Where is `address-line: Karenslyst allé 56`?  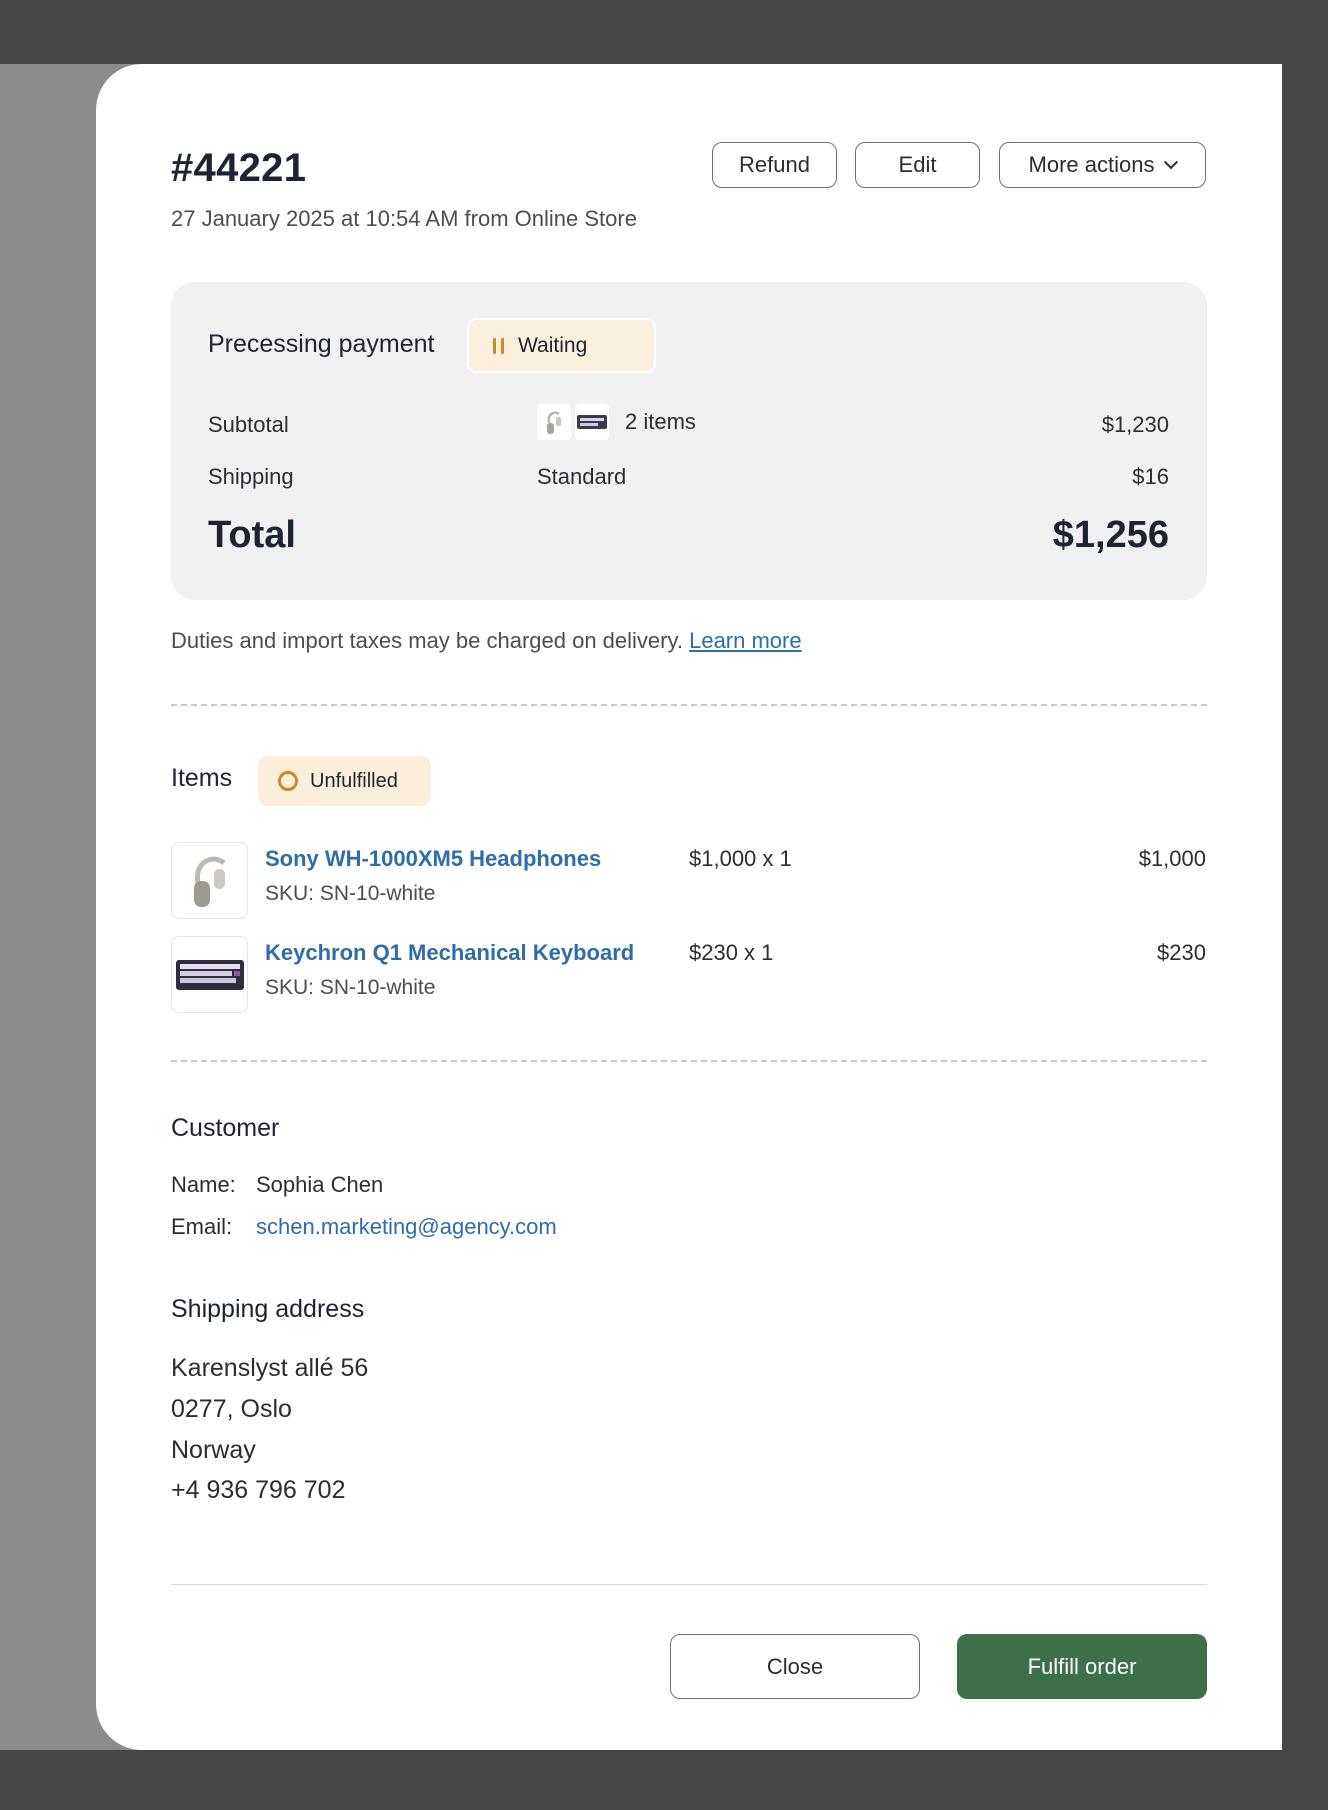 address-line: Karenslyst allé 56 is located at coordinates (270, 1368).